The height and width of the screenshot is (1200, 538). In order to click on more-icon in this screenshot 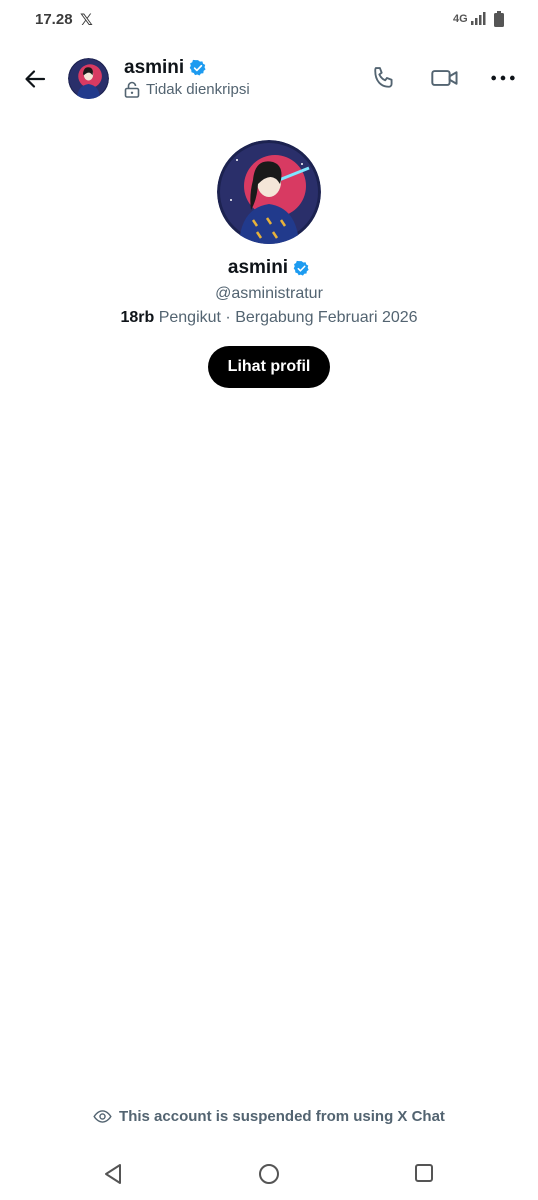, I will do `click(503, 78)`.